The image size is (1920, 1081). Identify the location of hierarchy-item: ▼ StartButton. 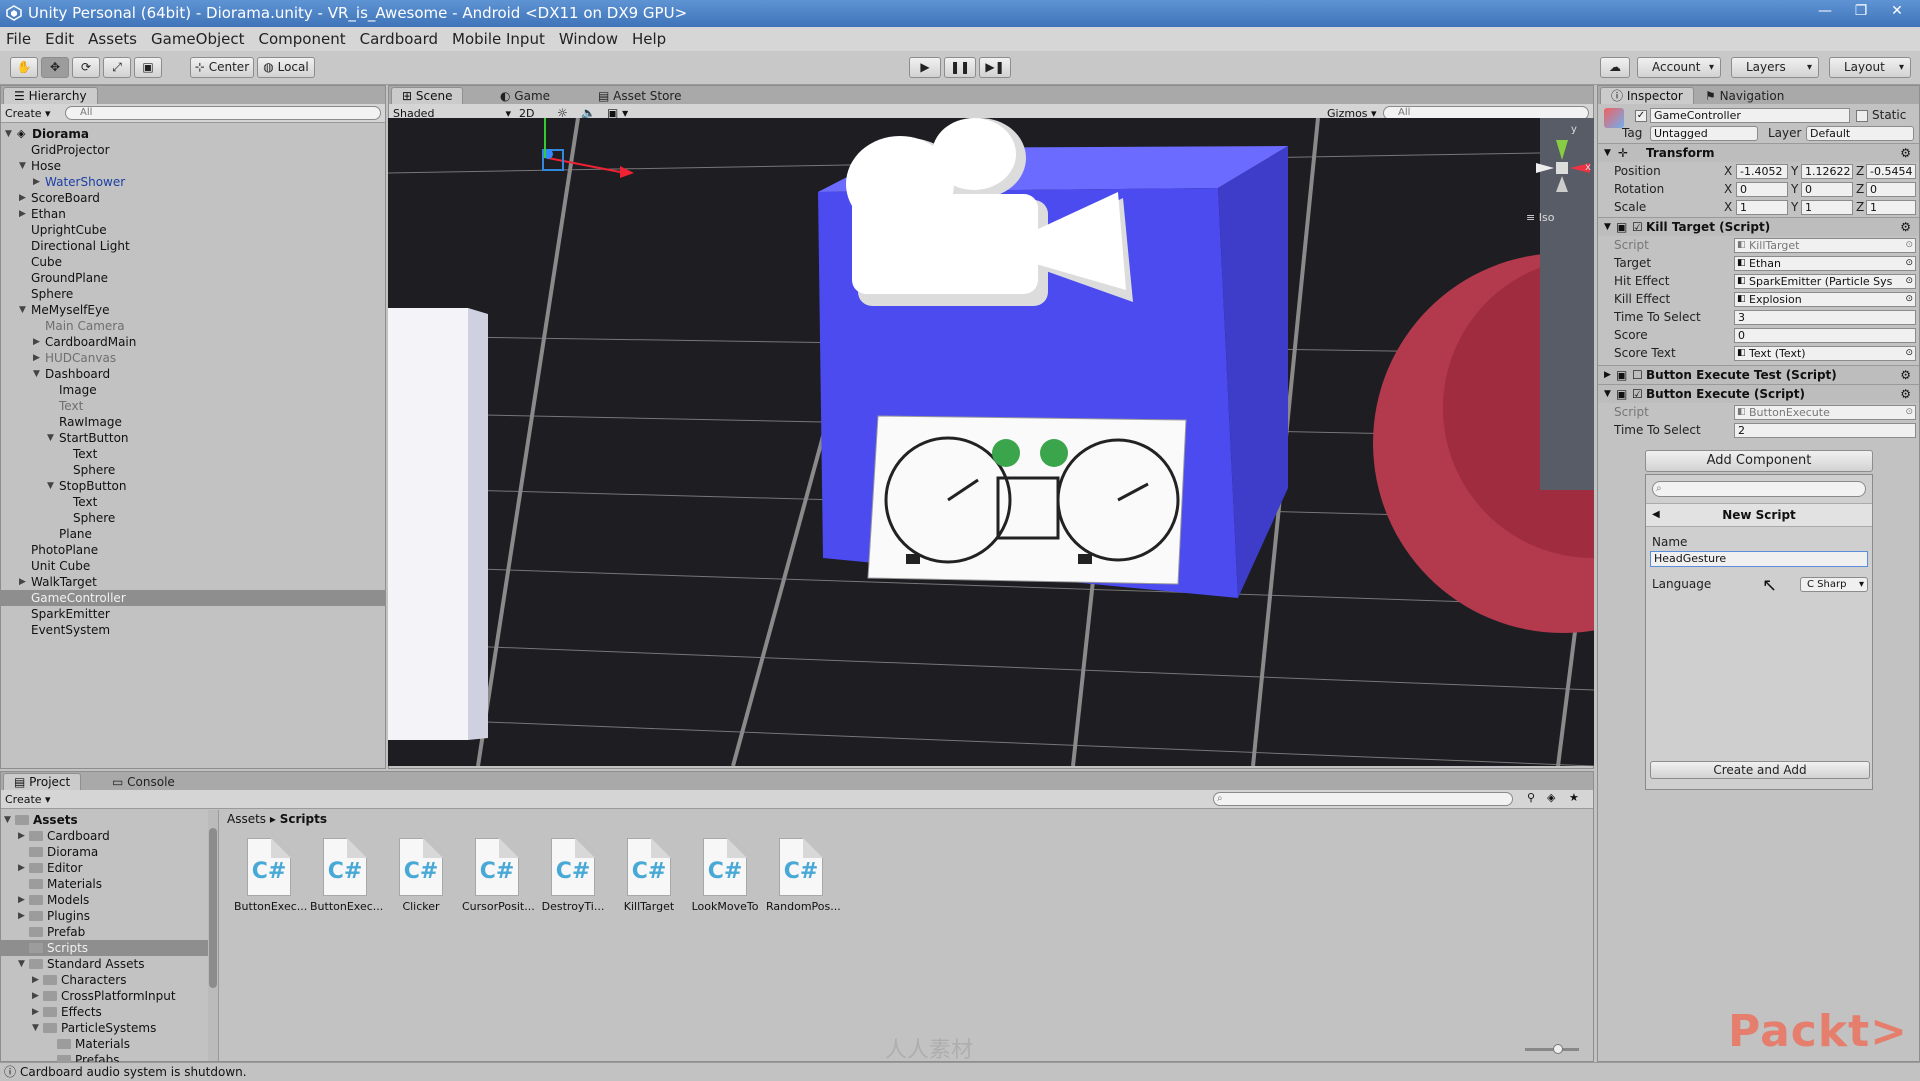
(193, 438).